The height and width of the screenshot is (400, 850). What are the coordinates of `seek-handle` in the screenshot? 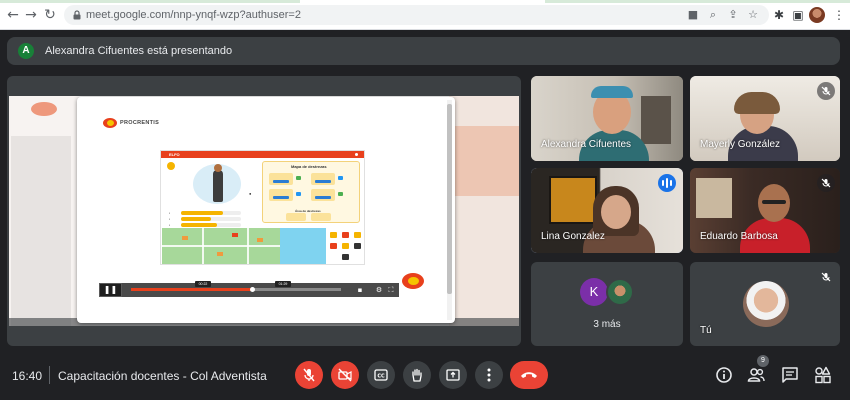 It's located at (253, 289).